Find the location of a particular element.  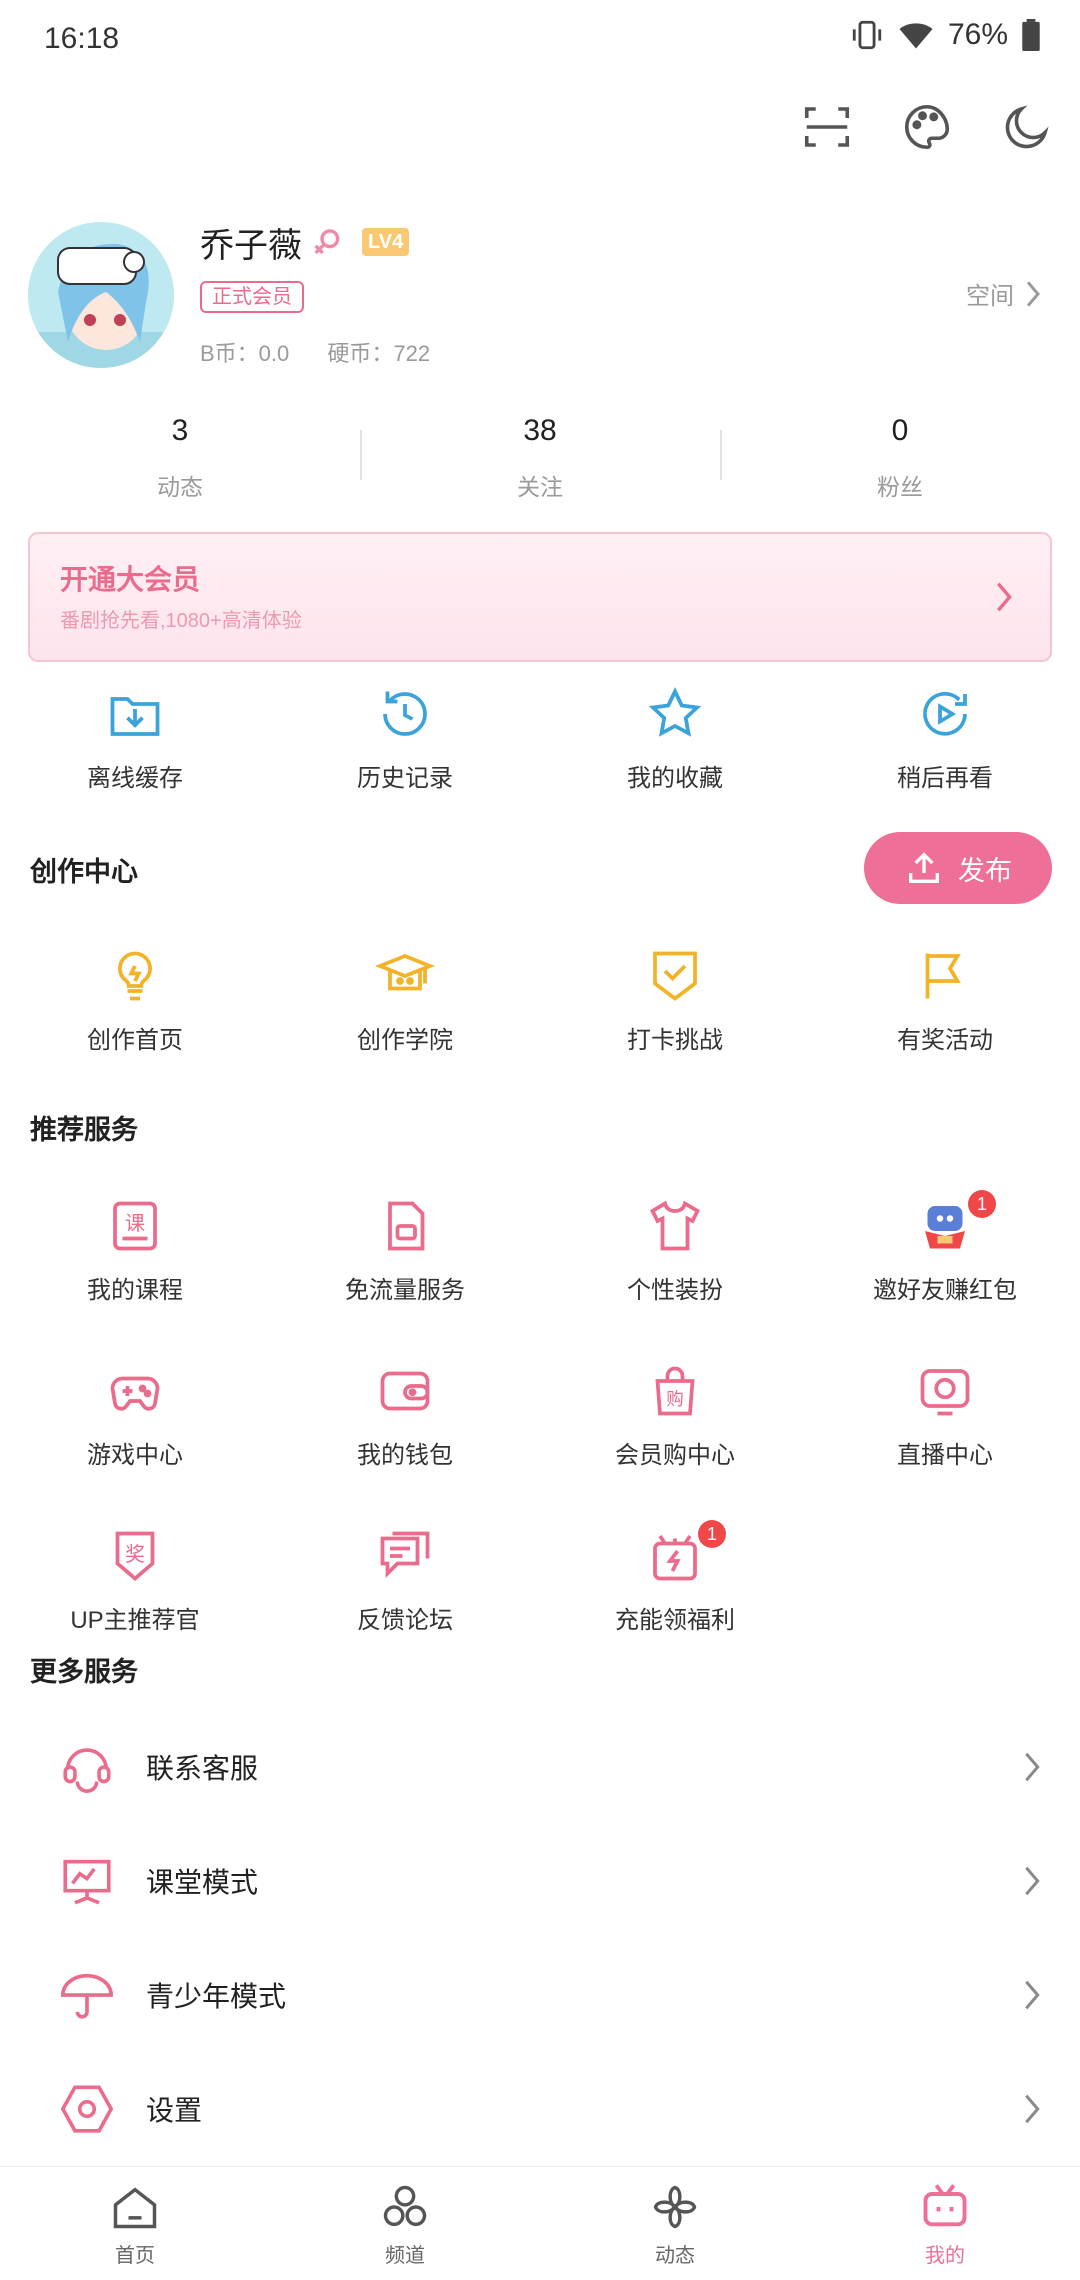

space-link: 空间 is located at coordinates (1004, 293).